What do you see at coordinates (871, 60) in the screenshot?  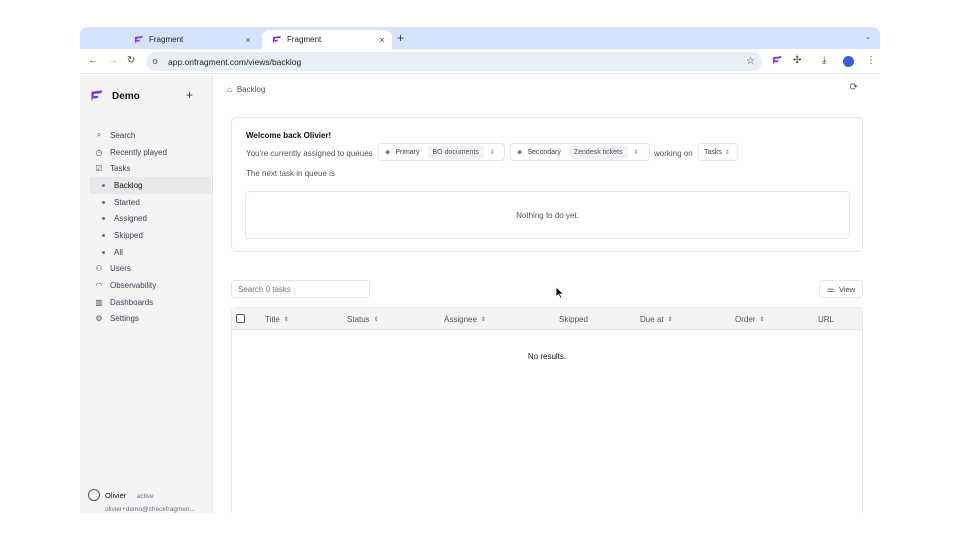 I see `kebab-menu-icon: ⋮` at bounding box center [871, 60].